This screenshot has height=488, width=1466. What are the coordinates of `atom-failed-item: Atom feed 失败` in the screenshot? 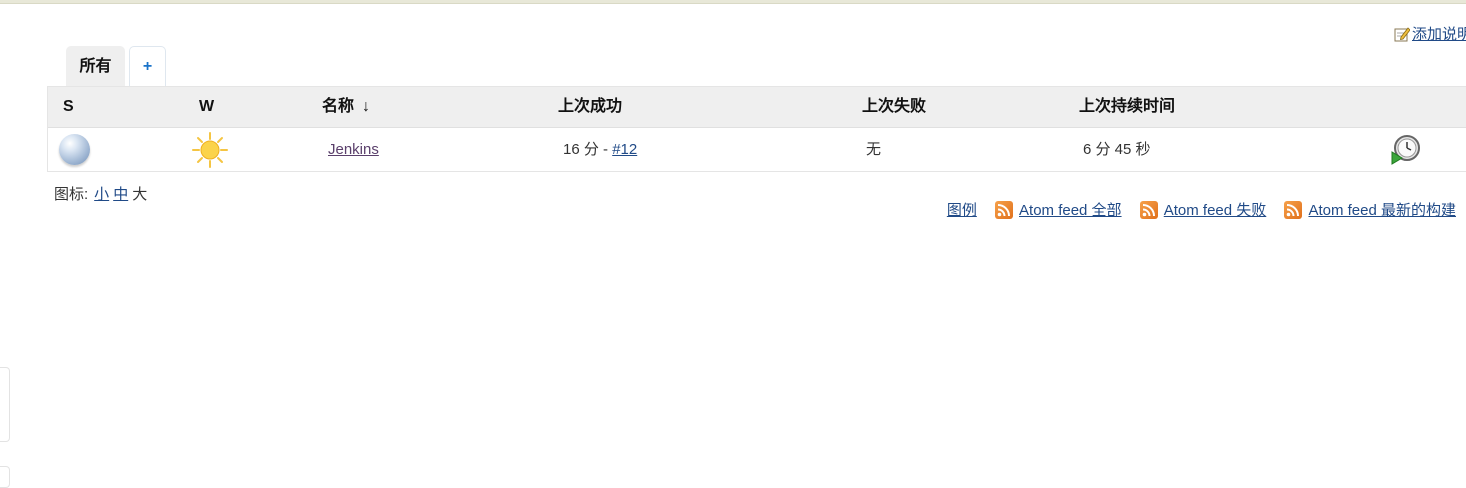 It's located at (1203, 210).